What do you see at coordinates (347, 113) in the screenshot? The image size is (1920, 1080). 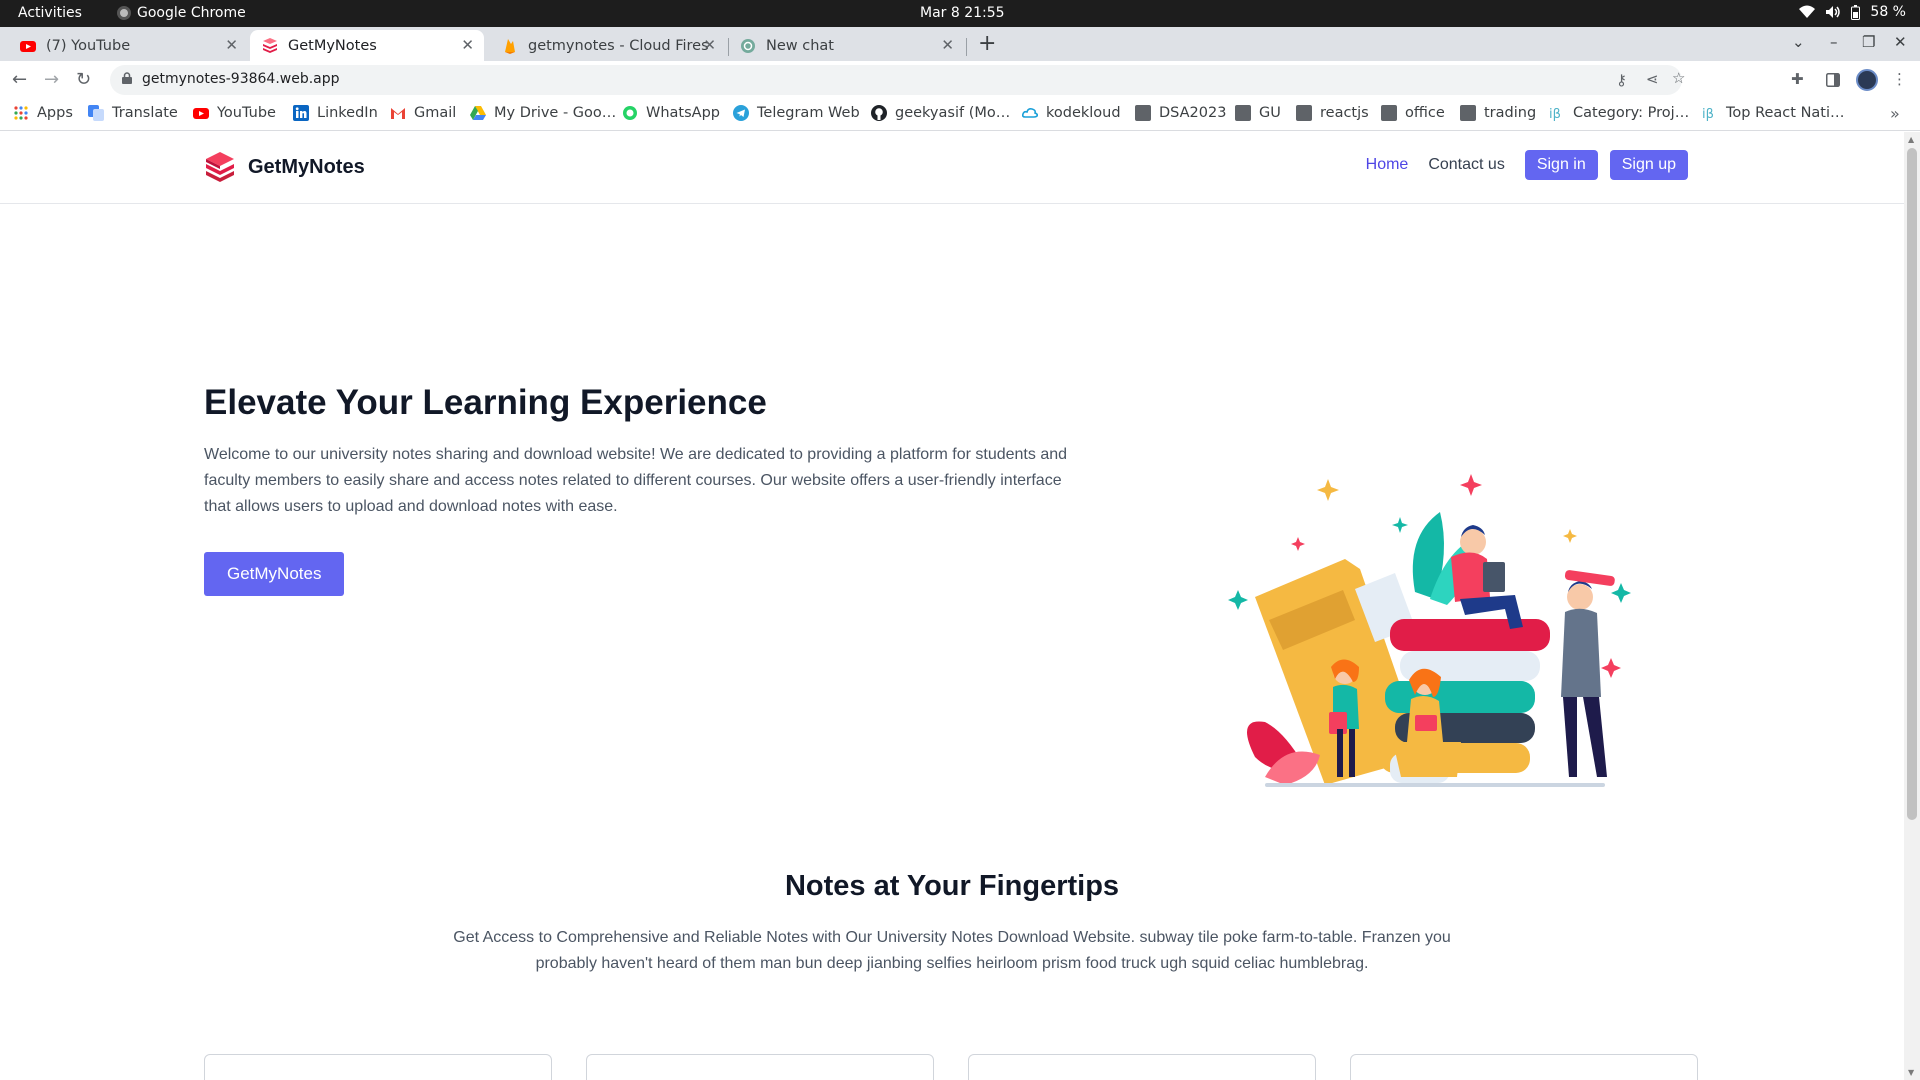 I see `bookmark-label: LinkedIn` at bounding box center [347, 113].